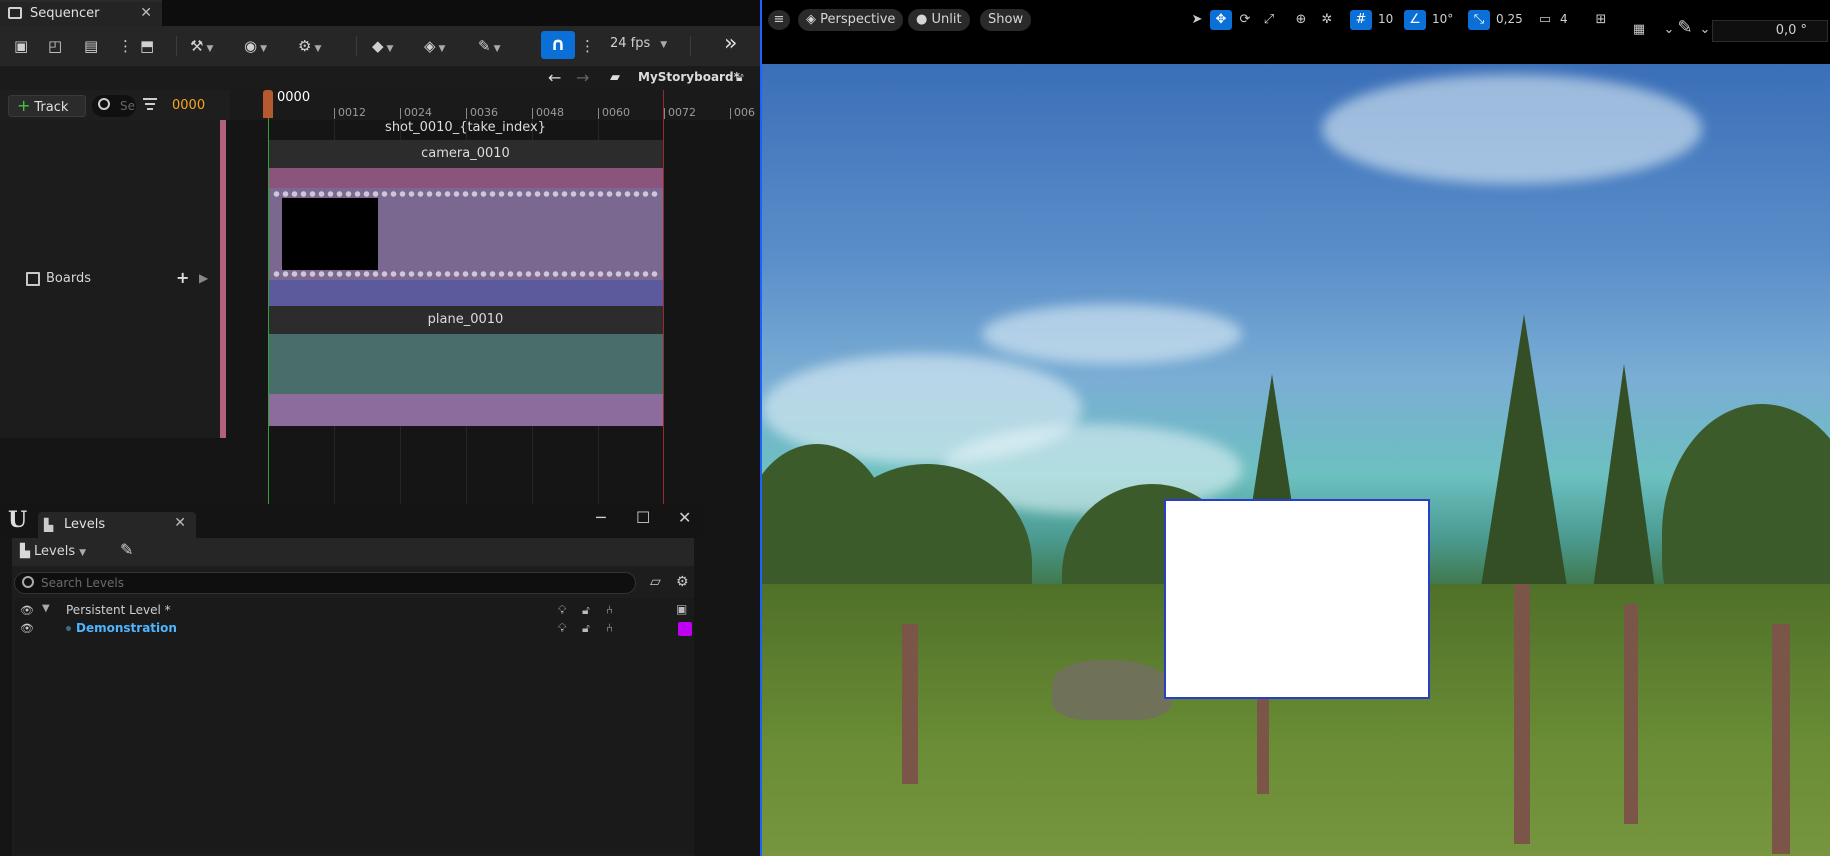 This screenshot has width=1830, height=856. Describe the element at coordinates (655, 582) in the screenshot. I see `new-folder-icon: ▱` at that location.